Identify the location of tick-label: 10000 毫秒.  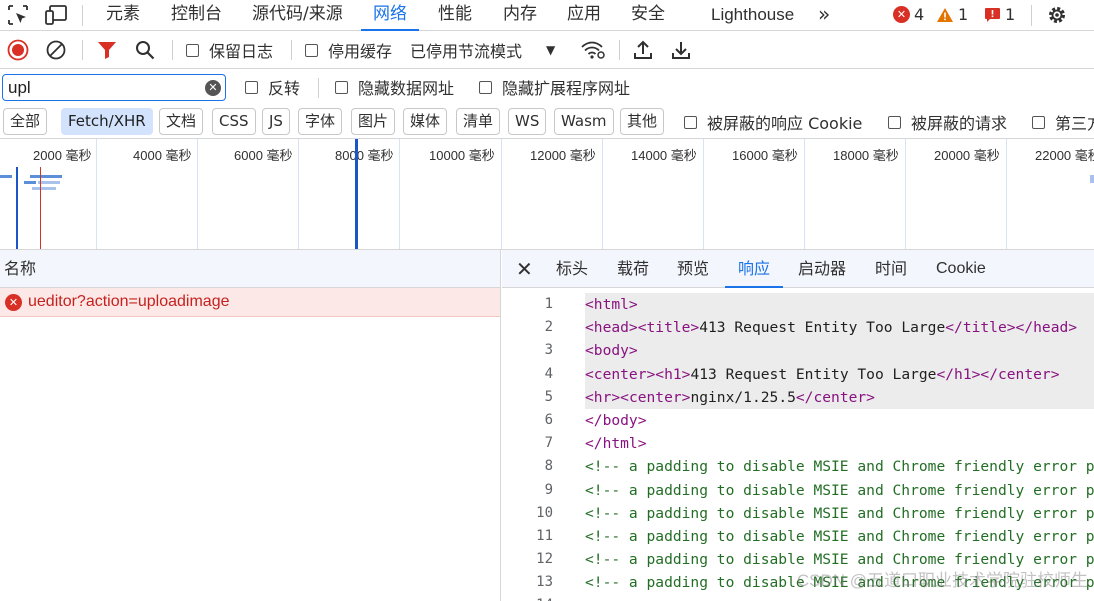
(462, 155).